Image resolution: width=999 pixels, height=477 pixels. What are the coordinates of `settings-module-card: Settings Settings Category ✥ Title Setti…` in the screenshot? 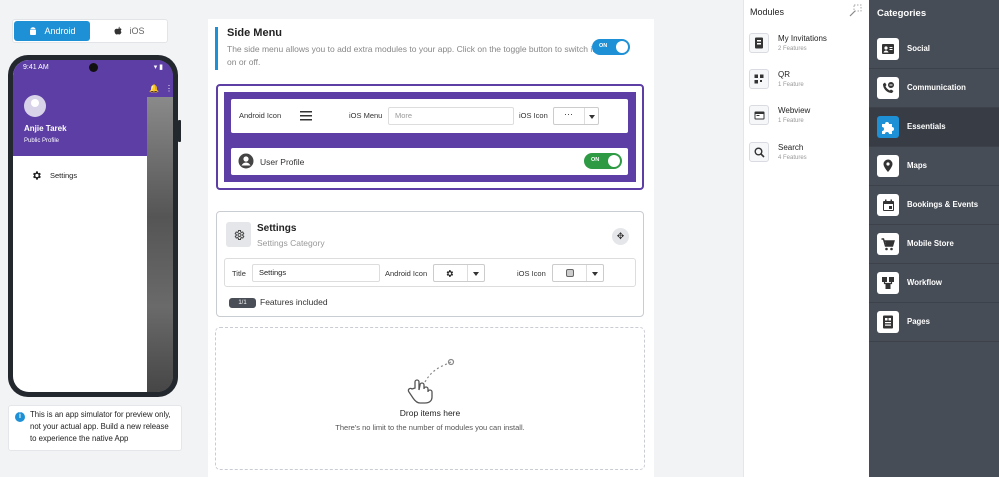 It's located at (430, 264).